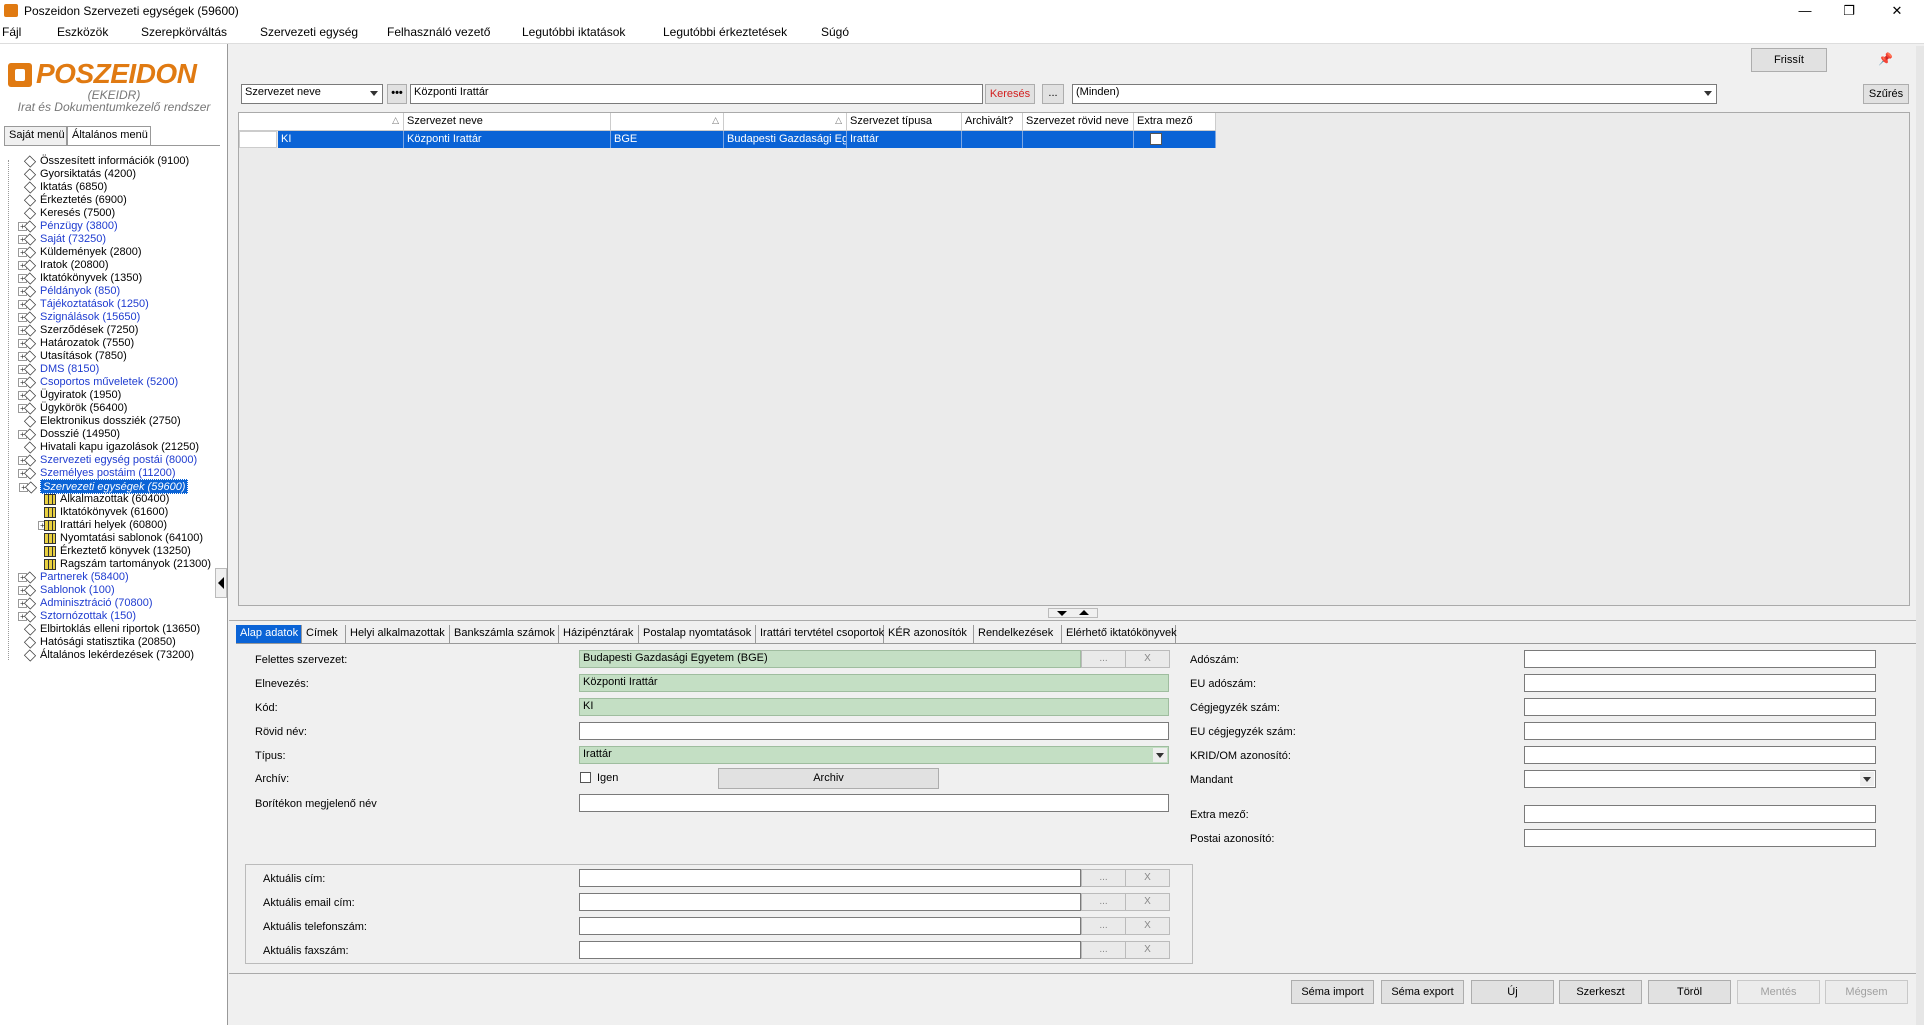  I want to click on search-field-select: Szervezet neve, so click(312, 94).